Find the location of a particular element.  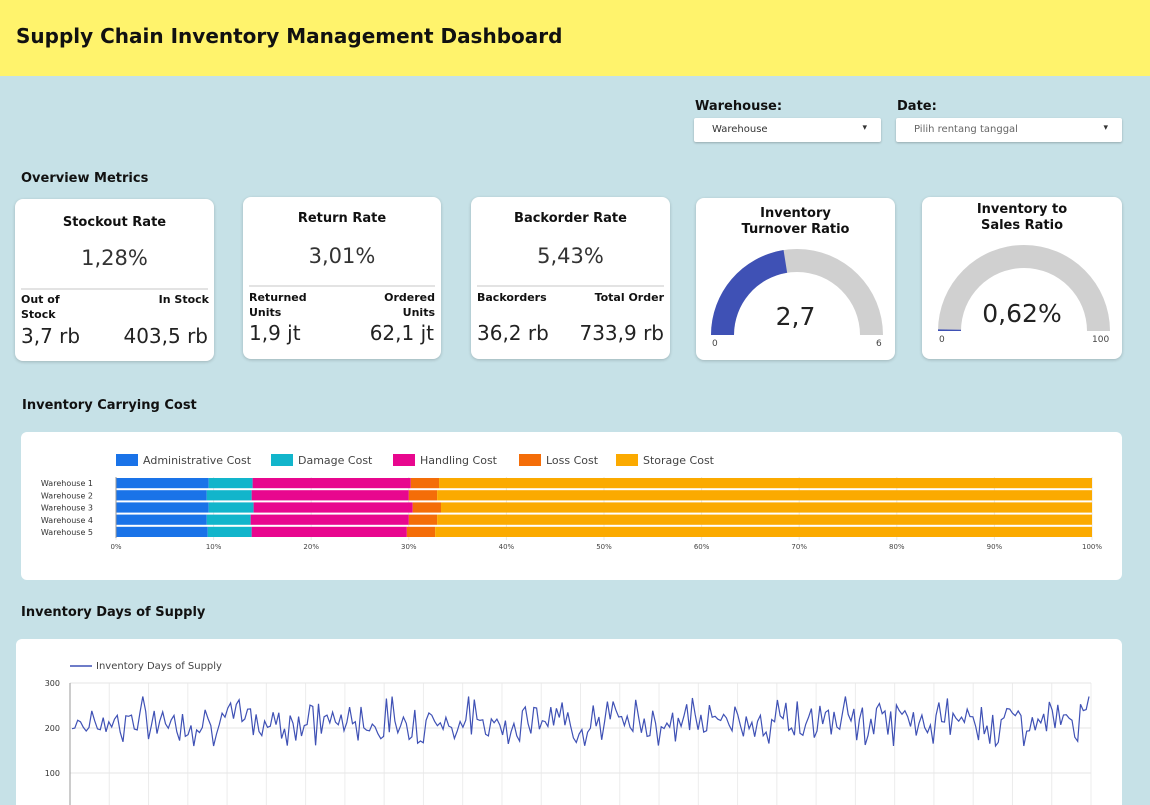

date-range-dropdown: Pilih rentang tanggal ▾ is located at coordinates (1009, 130).